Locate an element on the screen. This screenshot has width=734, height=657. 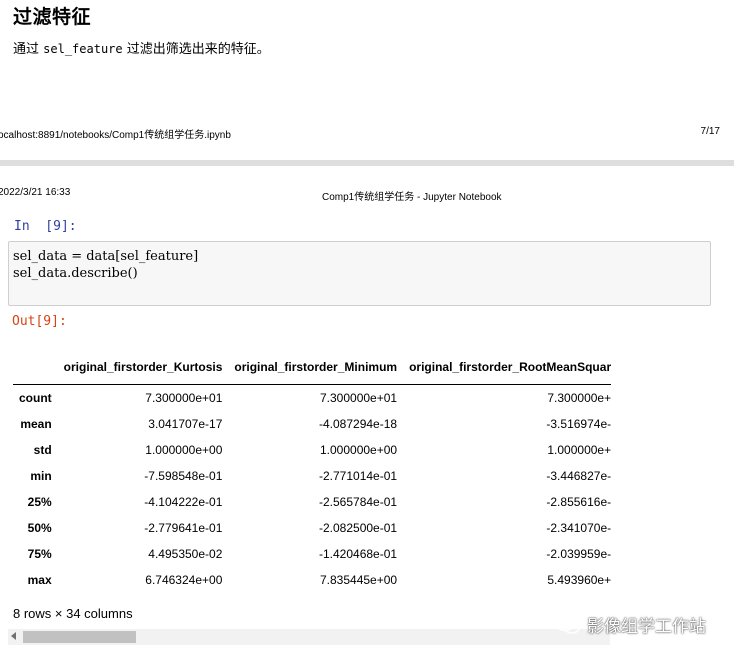
code-line: sel_data = data[sel_feature] is located at coordinates (106, 256).